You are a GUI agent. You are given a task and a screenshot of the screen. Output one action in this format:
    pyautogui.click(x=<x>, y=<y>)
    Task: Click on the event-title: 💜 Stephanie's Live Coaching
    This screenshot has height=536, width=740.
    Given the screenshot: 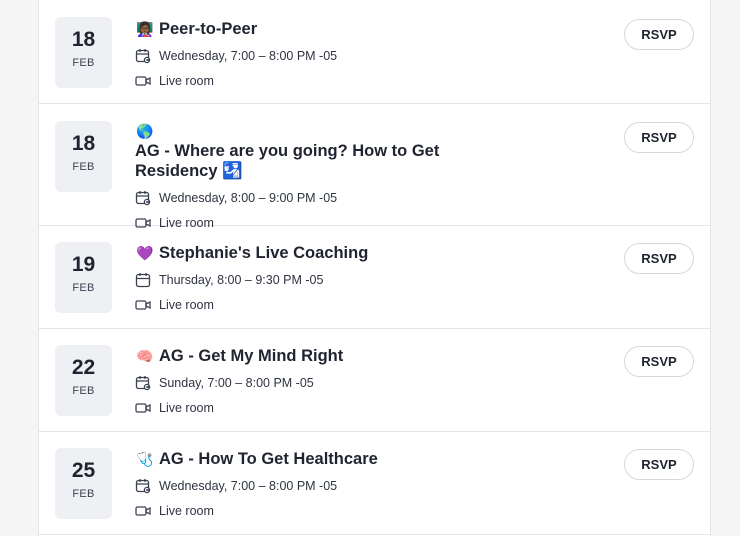 What is the action you would take?
    pyautogui.click(x=315, y=253)
    